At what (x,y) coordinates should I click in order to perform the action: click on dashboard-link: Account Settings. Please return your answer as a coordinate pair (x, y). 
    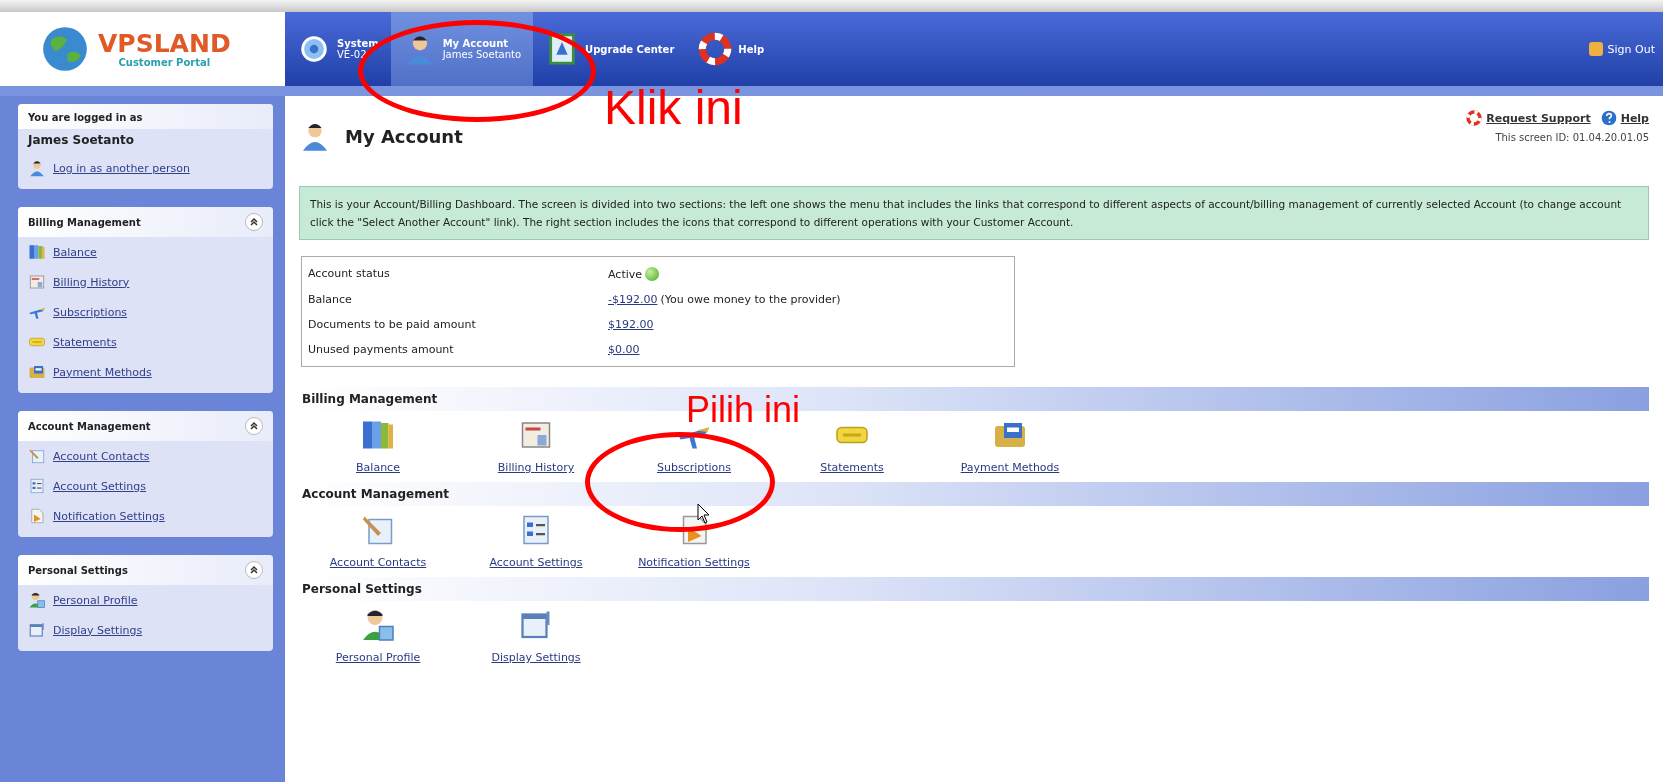
    Looking at the image, I should click on (536, 540).